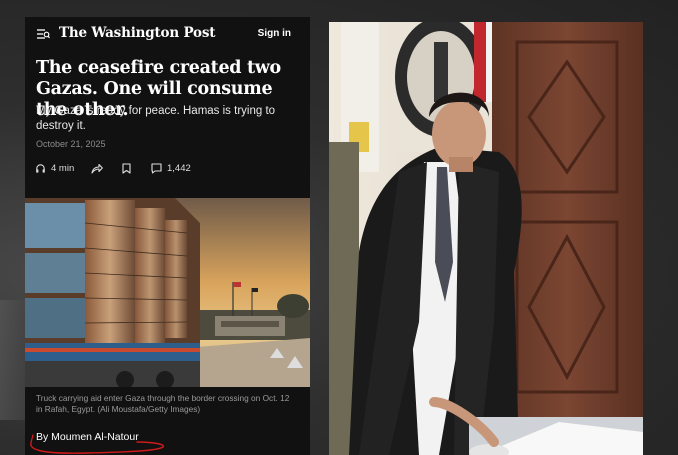 The height and width of the screenshot is (455, 678). I want to click on bookmark-button, so click(126, 168).